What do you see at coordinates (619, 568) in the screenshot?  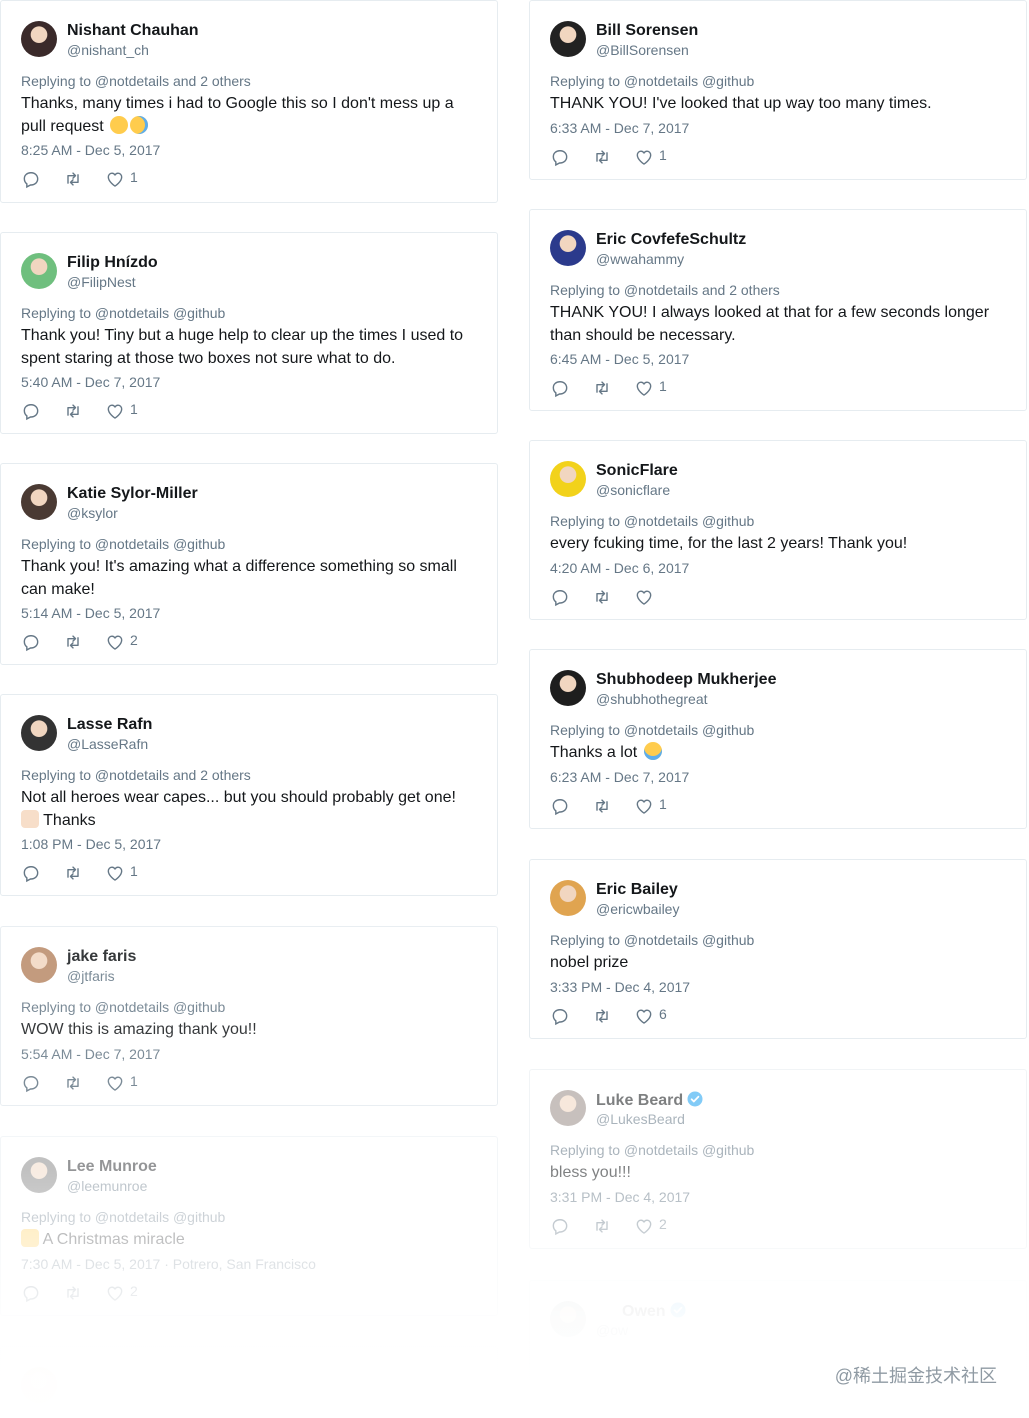 I see `tweet-timestamp: 4:20 AM - Dec 6, 2017` at bounding box center [619, 568].